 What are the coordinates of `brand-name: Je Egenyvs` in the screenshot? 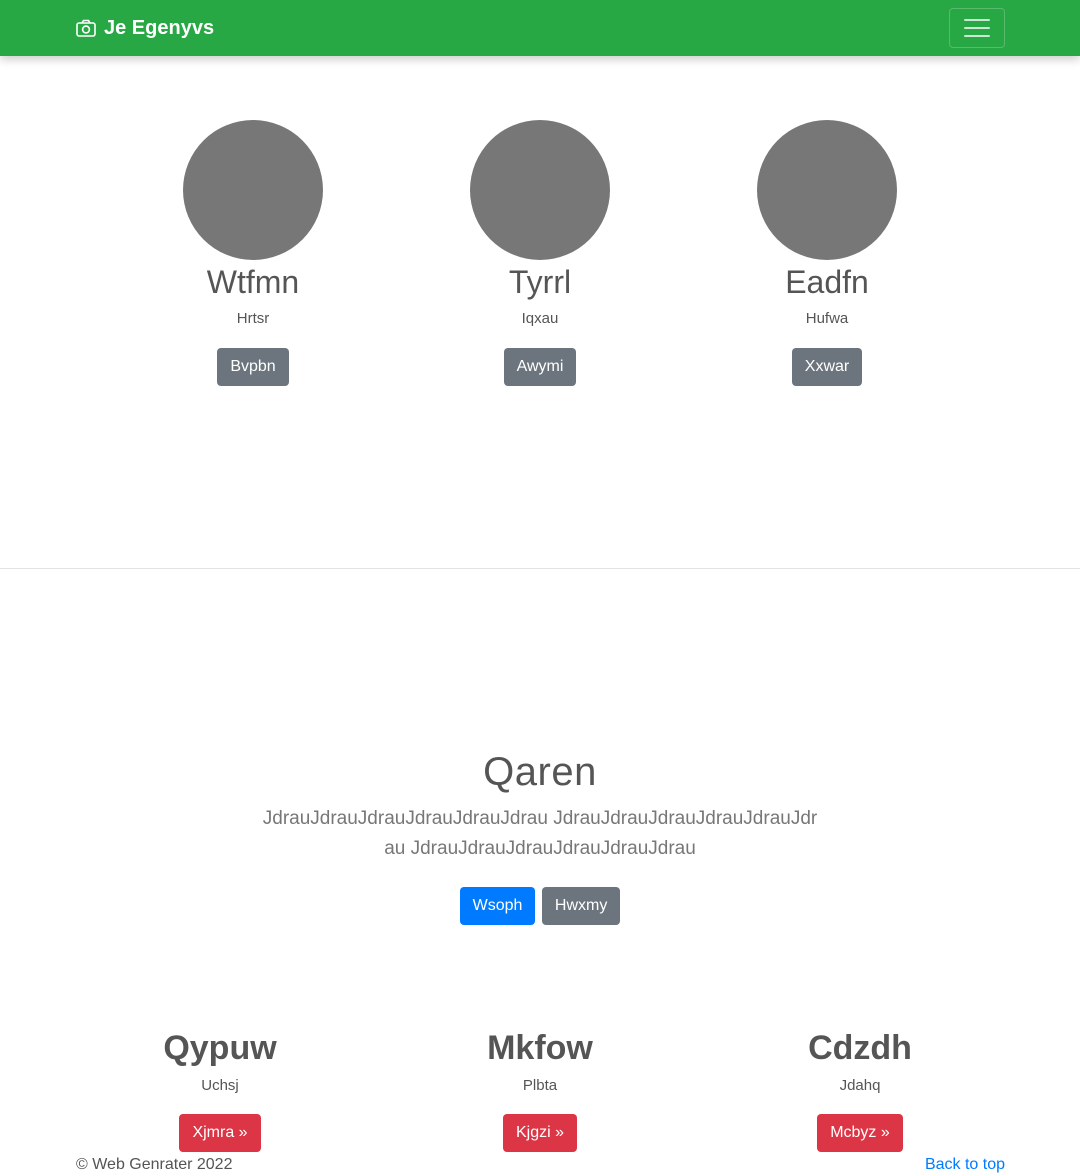 It's located at (159, 28).